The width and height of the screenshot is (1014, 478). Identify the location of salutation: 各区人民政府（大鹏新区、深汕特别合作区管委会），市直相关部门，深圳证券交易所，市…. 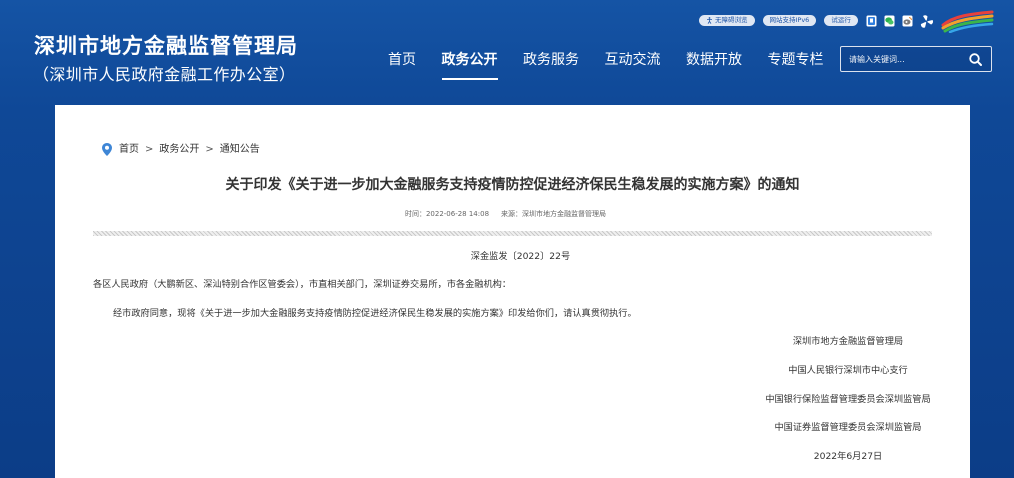
(302, 285).